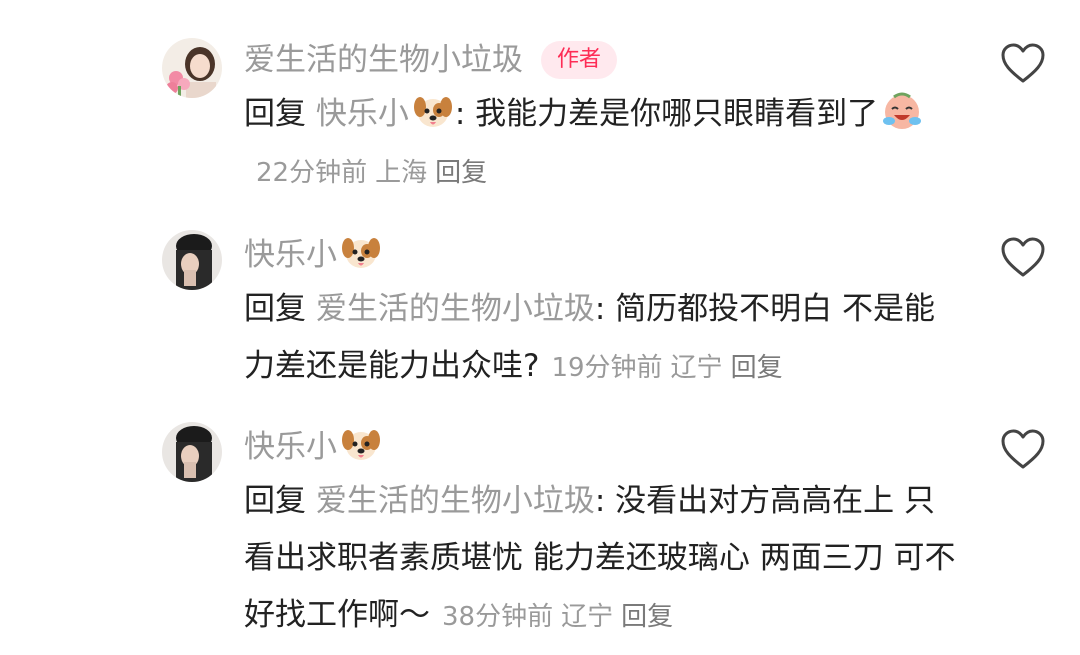 The image size is (1080, 655). What do you see at coordinates (498, 617) in the screenshot?
I see `comment-time: 38分钟前` at bounding box center [498, 617].